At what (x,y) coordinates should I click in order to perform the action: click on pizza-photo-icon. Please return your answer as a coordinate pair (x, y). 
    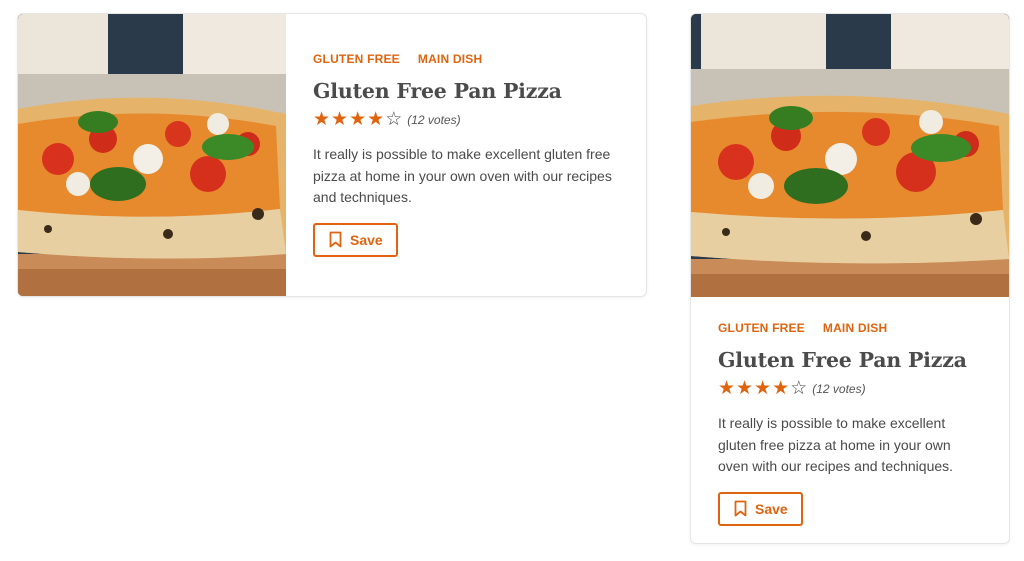
    Looking at the image, I should click on (152, 155).